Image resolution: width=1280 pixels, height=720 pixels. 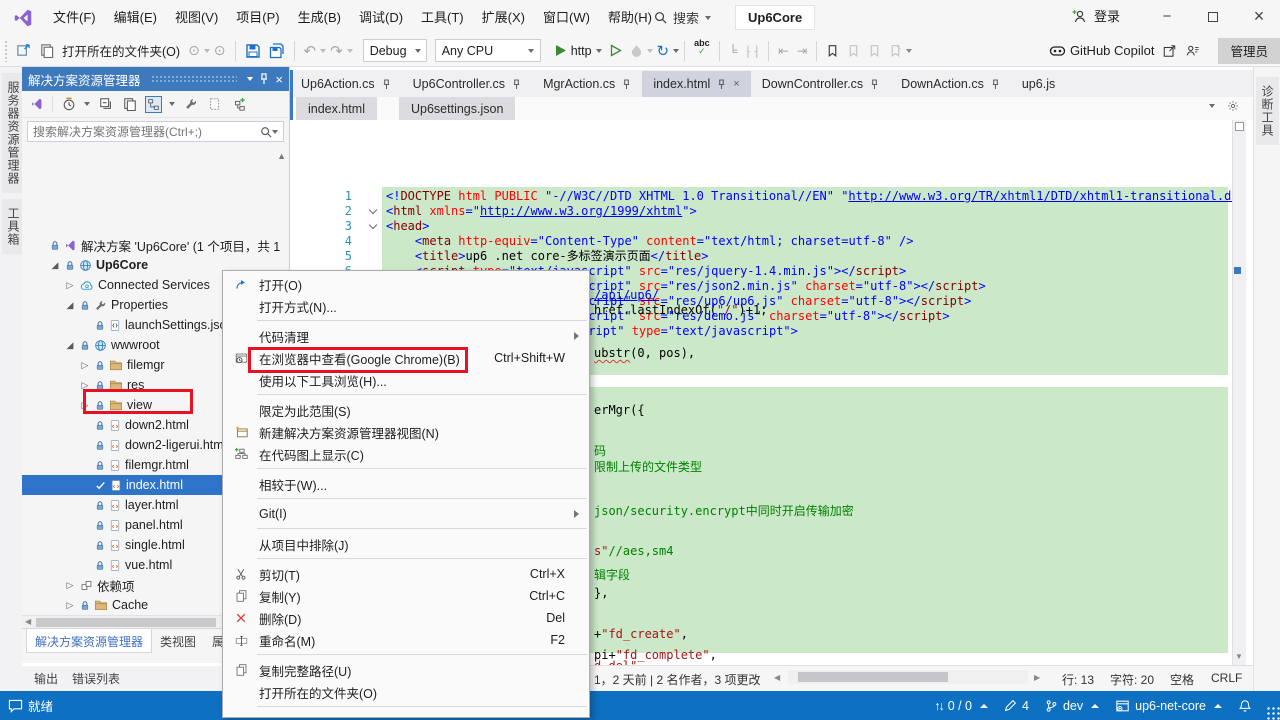 What do you see at coordinates (250, 79) in the screenshot?
I see `window-position-icon` at bounding box center [250, 79].